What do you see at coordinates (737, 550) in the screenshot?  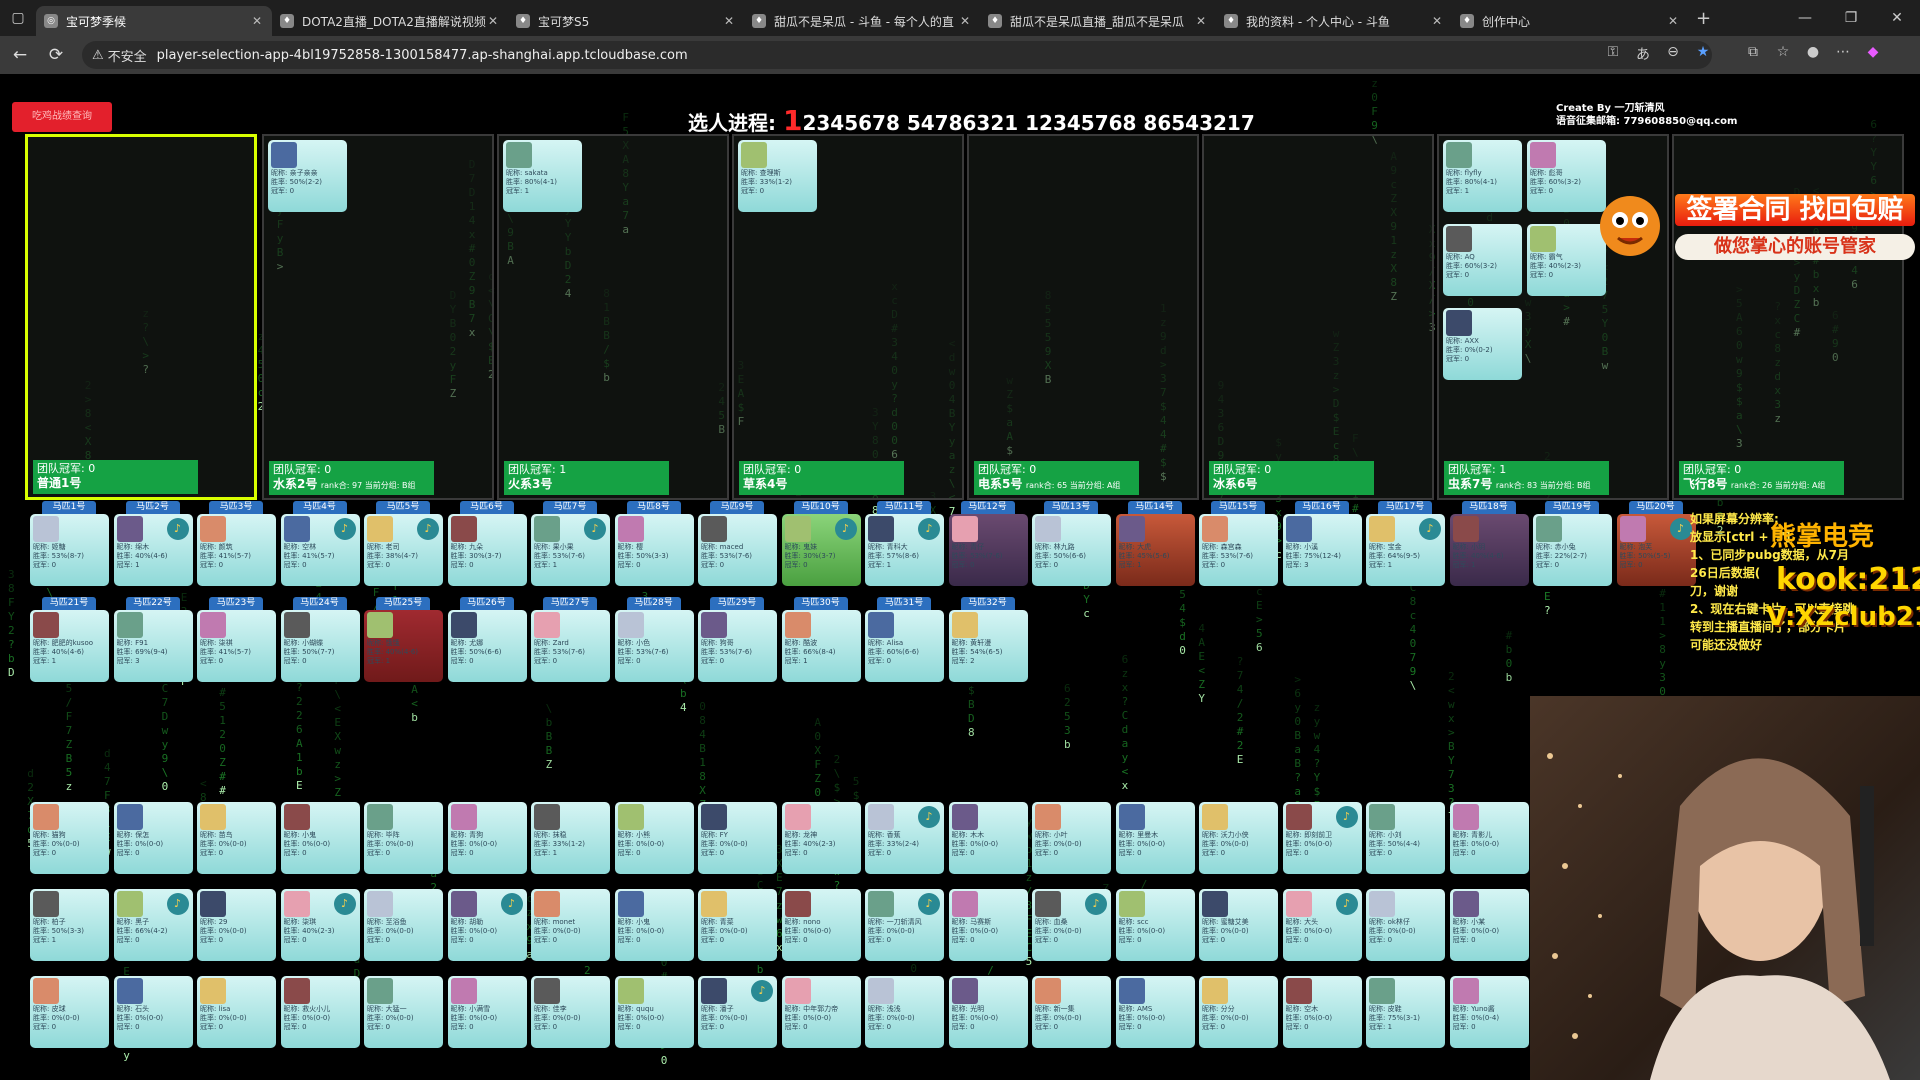 I see `player-card: 昵称: maced 胜率: 53%(7-6) 冠军: 0` at bounding box center [737, 550].